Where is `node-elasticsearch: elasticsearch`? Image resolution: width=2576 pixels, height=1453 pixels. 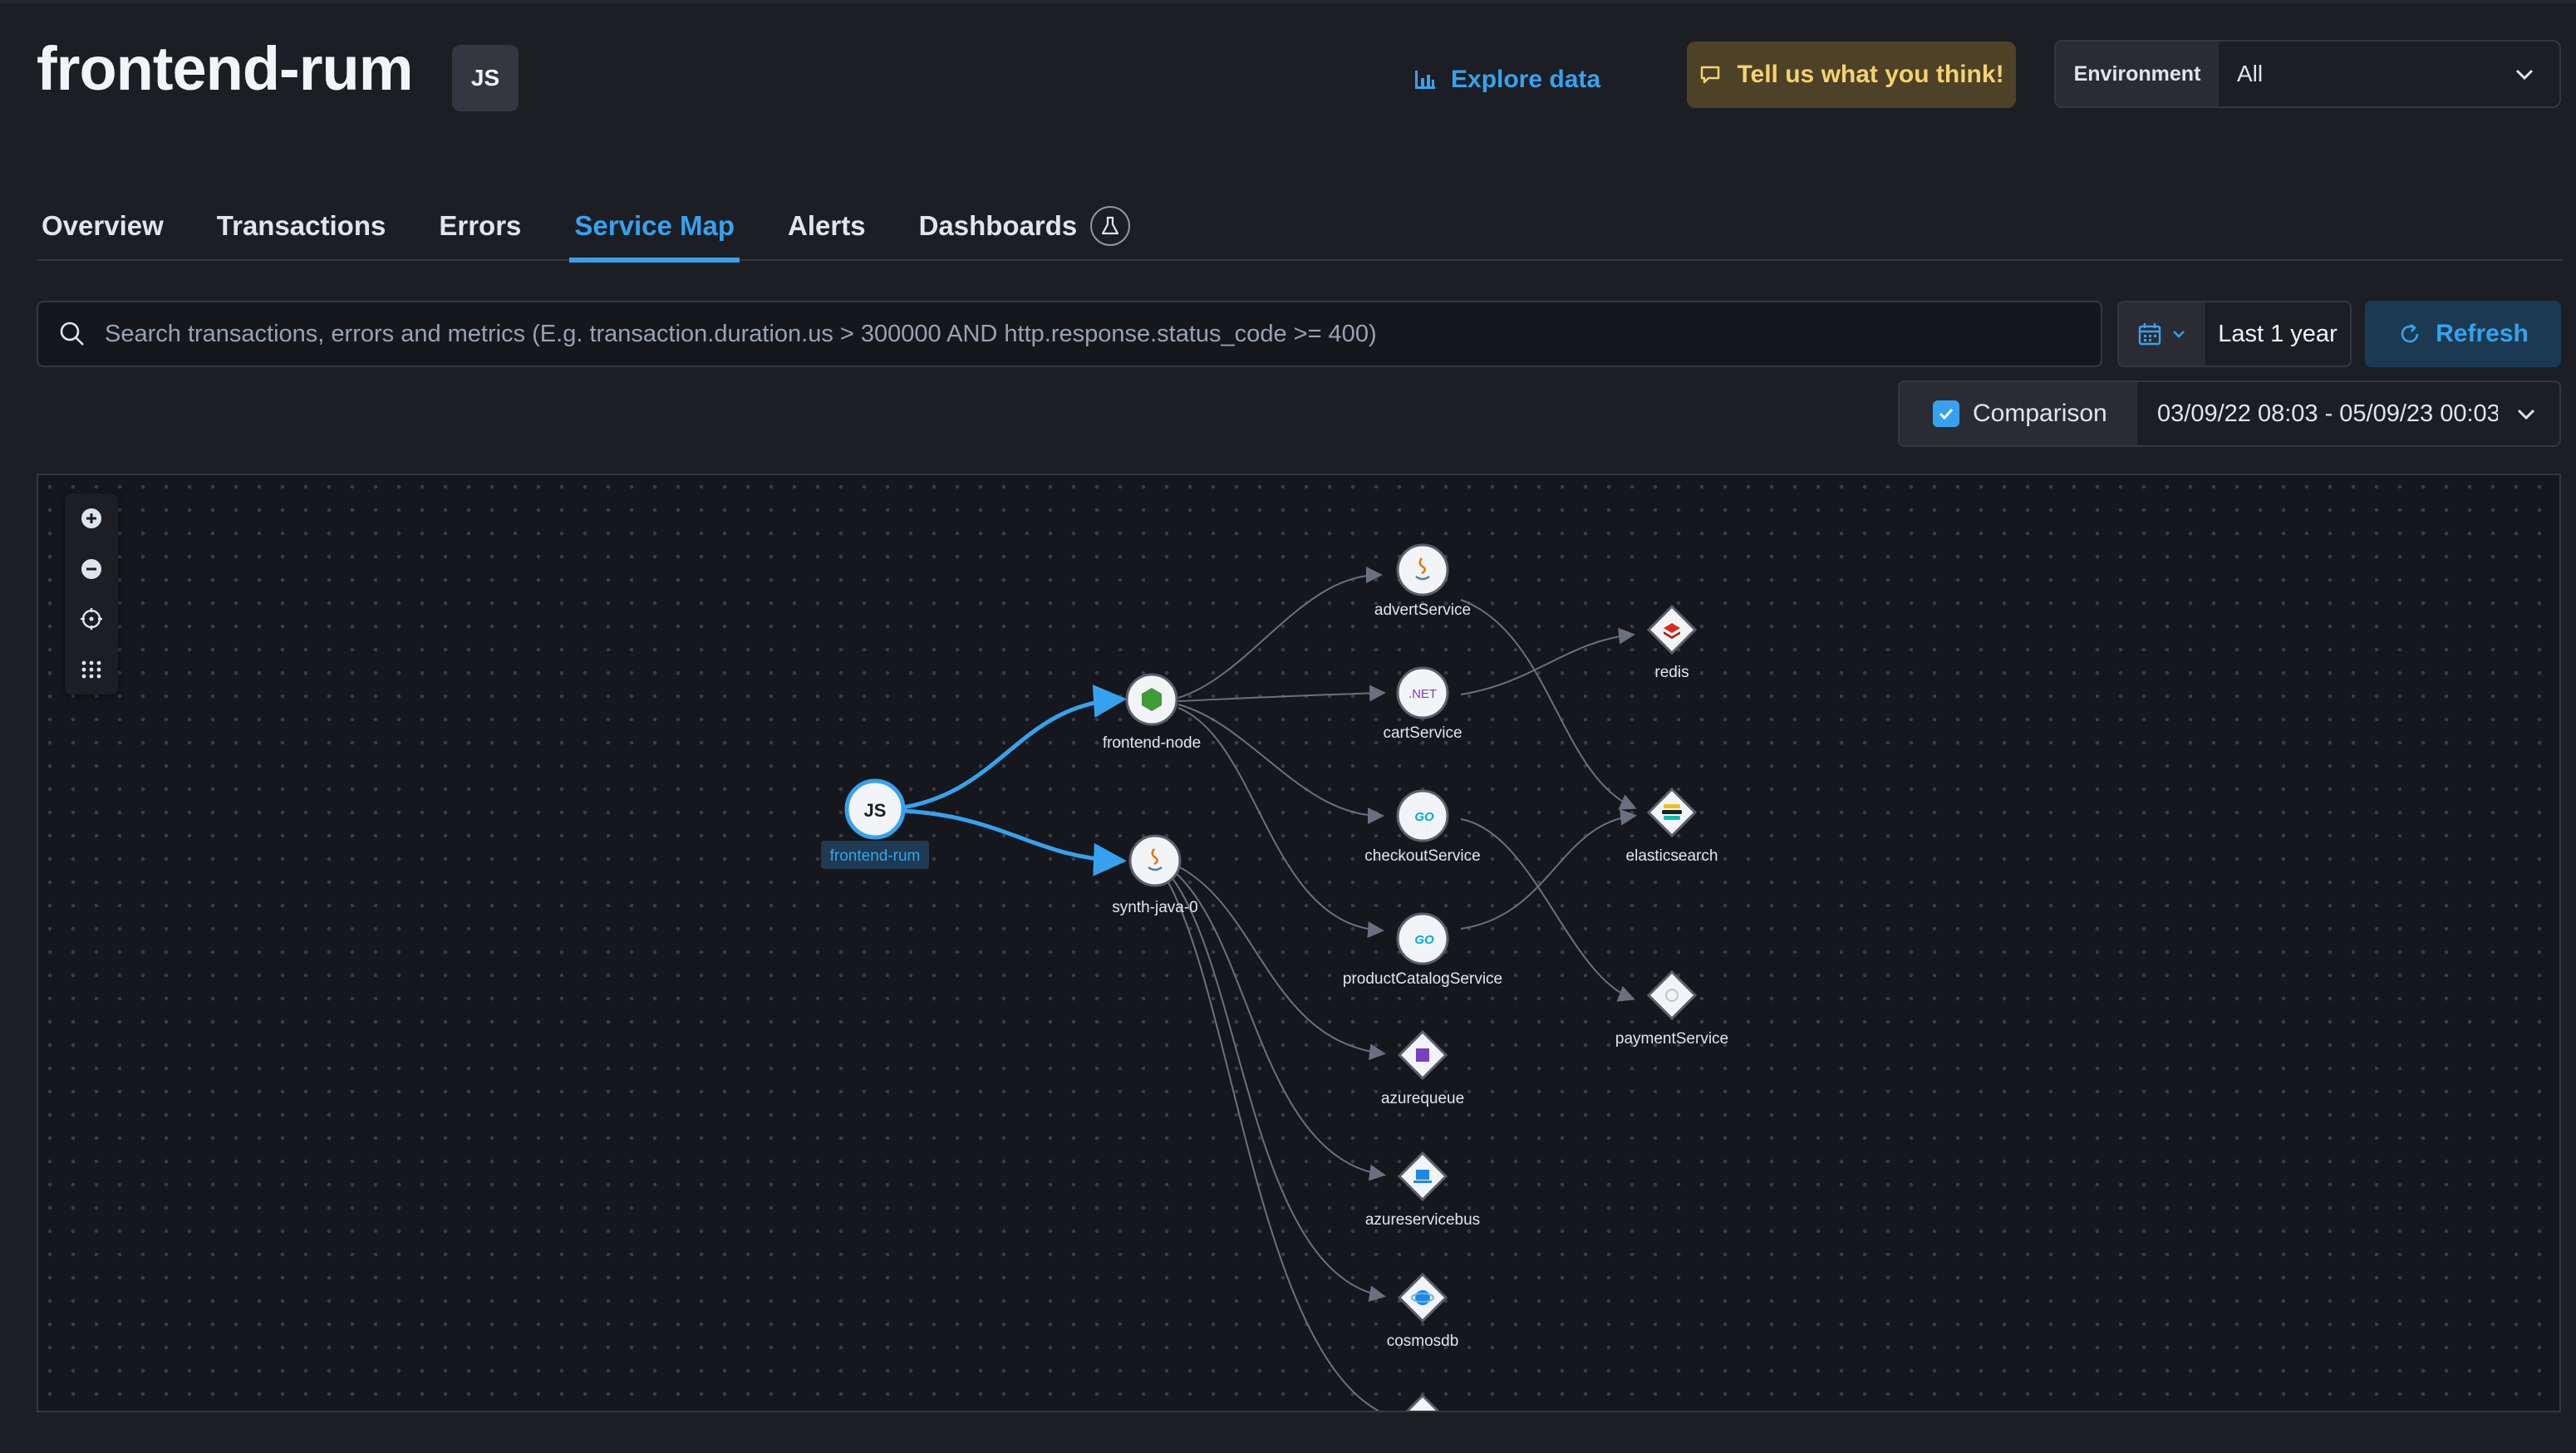
node-elasticsearch: elasticsearch is located at coordinates (1672, 826).